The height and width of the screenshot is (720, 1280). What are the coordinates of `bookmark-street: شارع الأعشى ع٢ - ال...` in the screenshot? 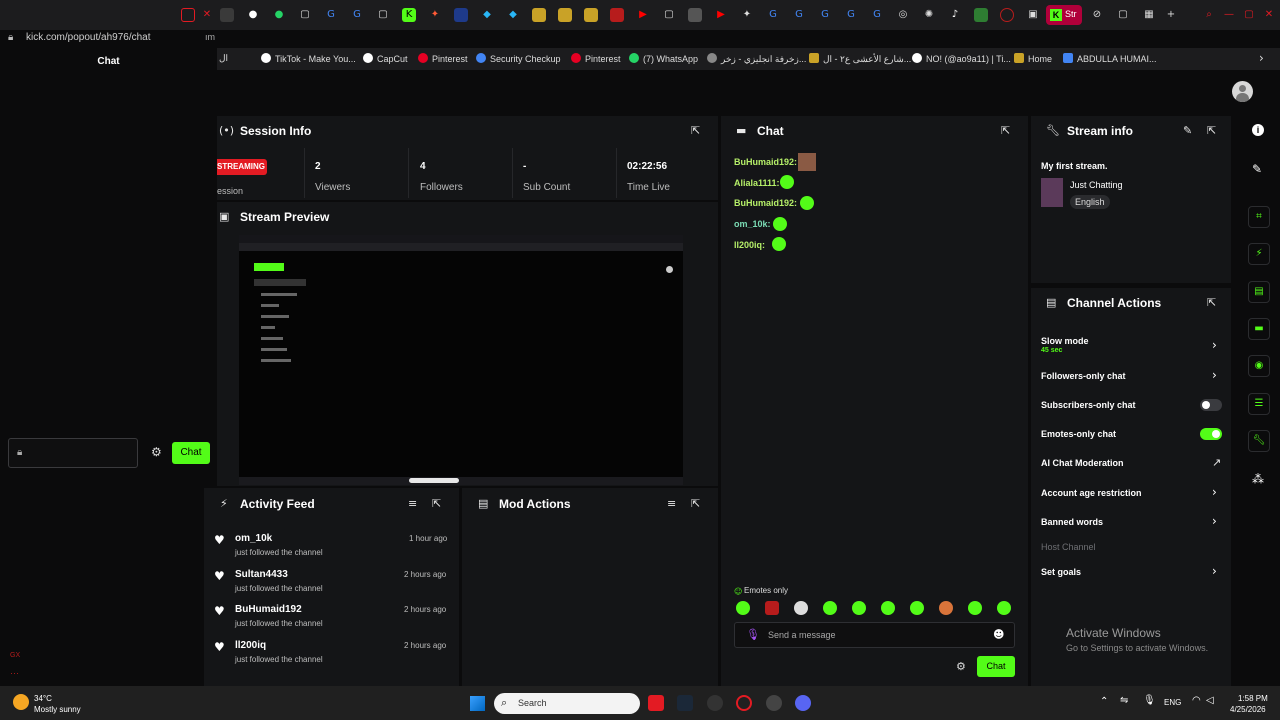 It's located at (860, 59).